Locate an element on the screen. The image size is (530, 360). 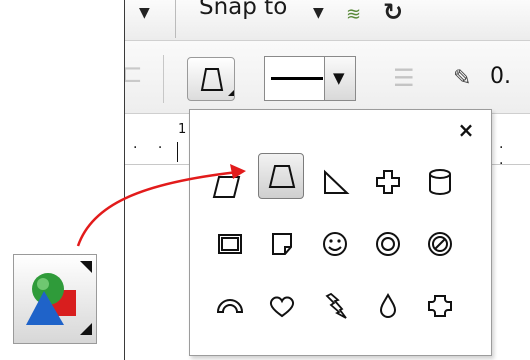
perfect-shapes-tool-icon is located at coordinates (59, 298).